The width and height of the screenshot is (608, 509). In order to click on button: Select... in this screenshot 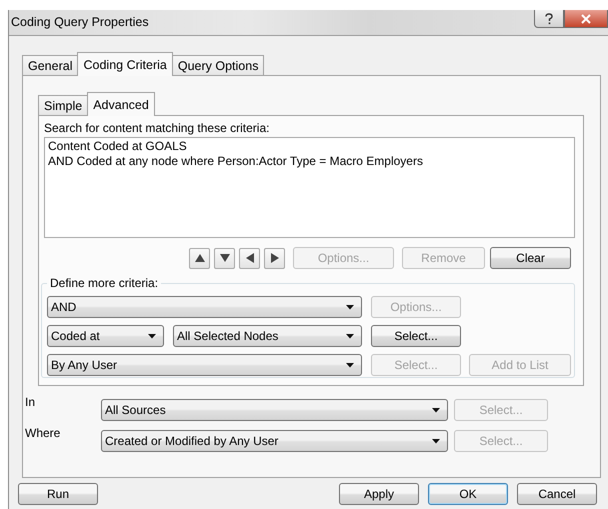, I will do `click(416, 336)`.